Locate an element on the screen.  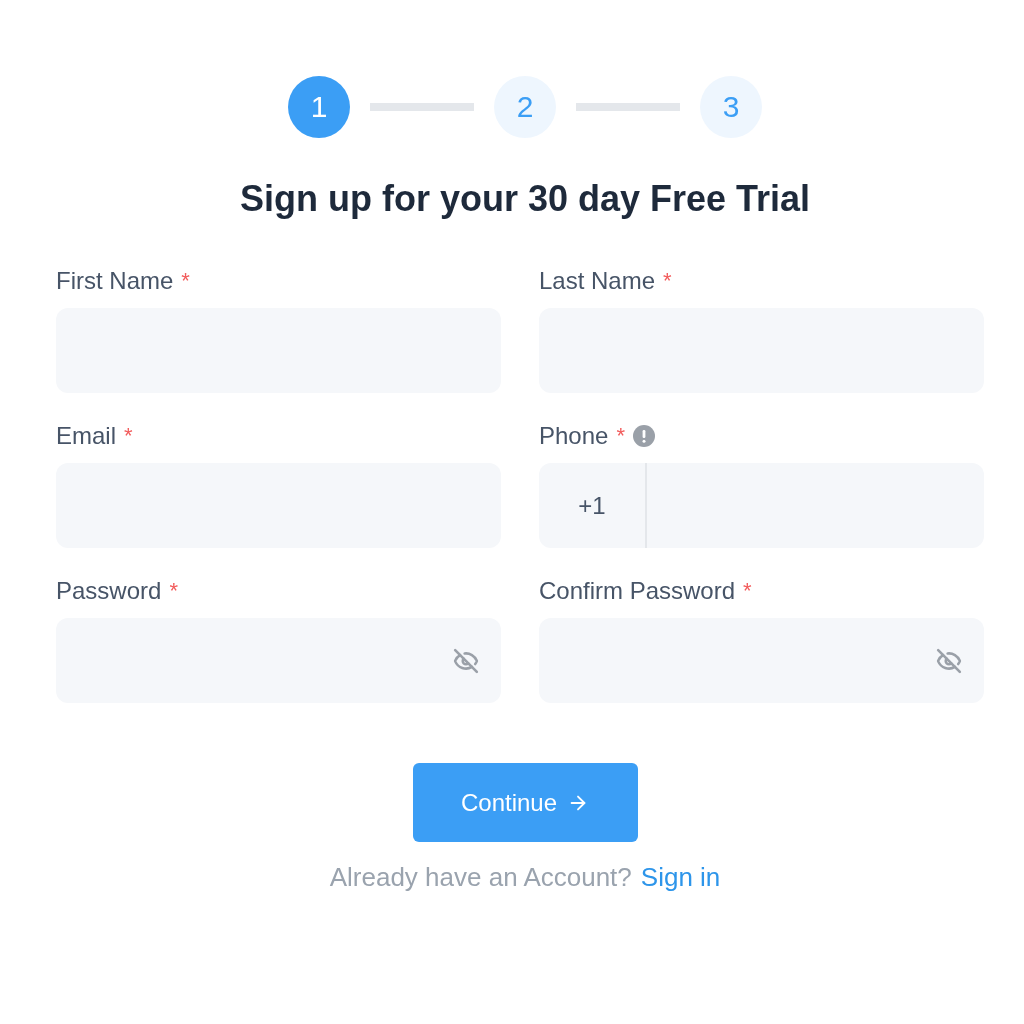
field-label: Phone is located at coordinates (574, 436).